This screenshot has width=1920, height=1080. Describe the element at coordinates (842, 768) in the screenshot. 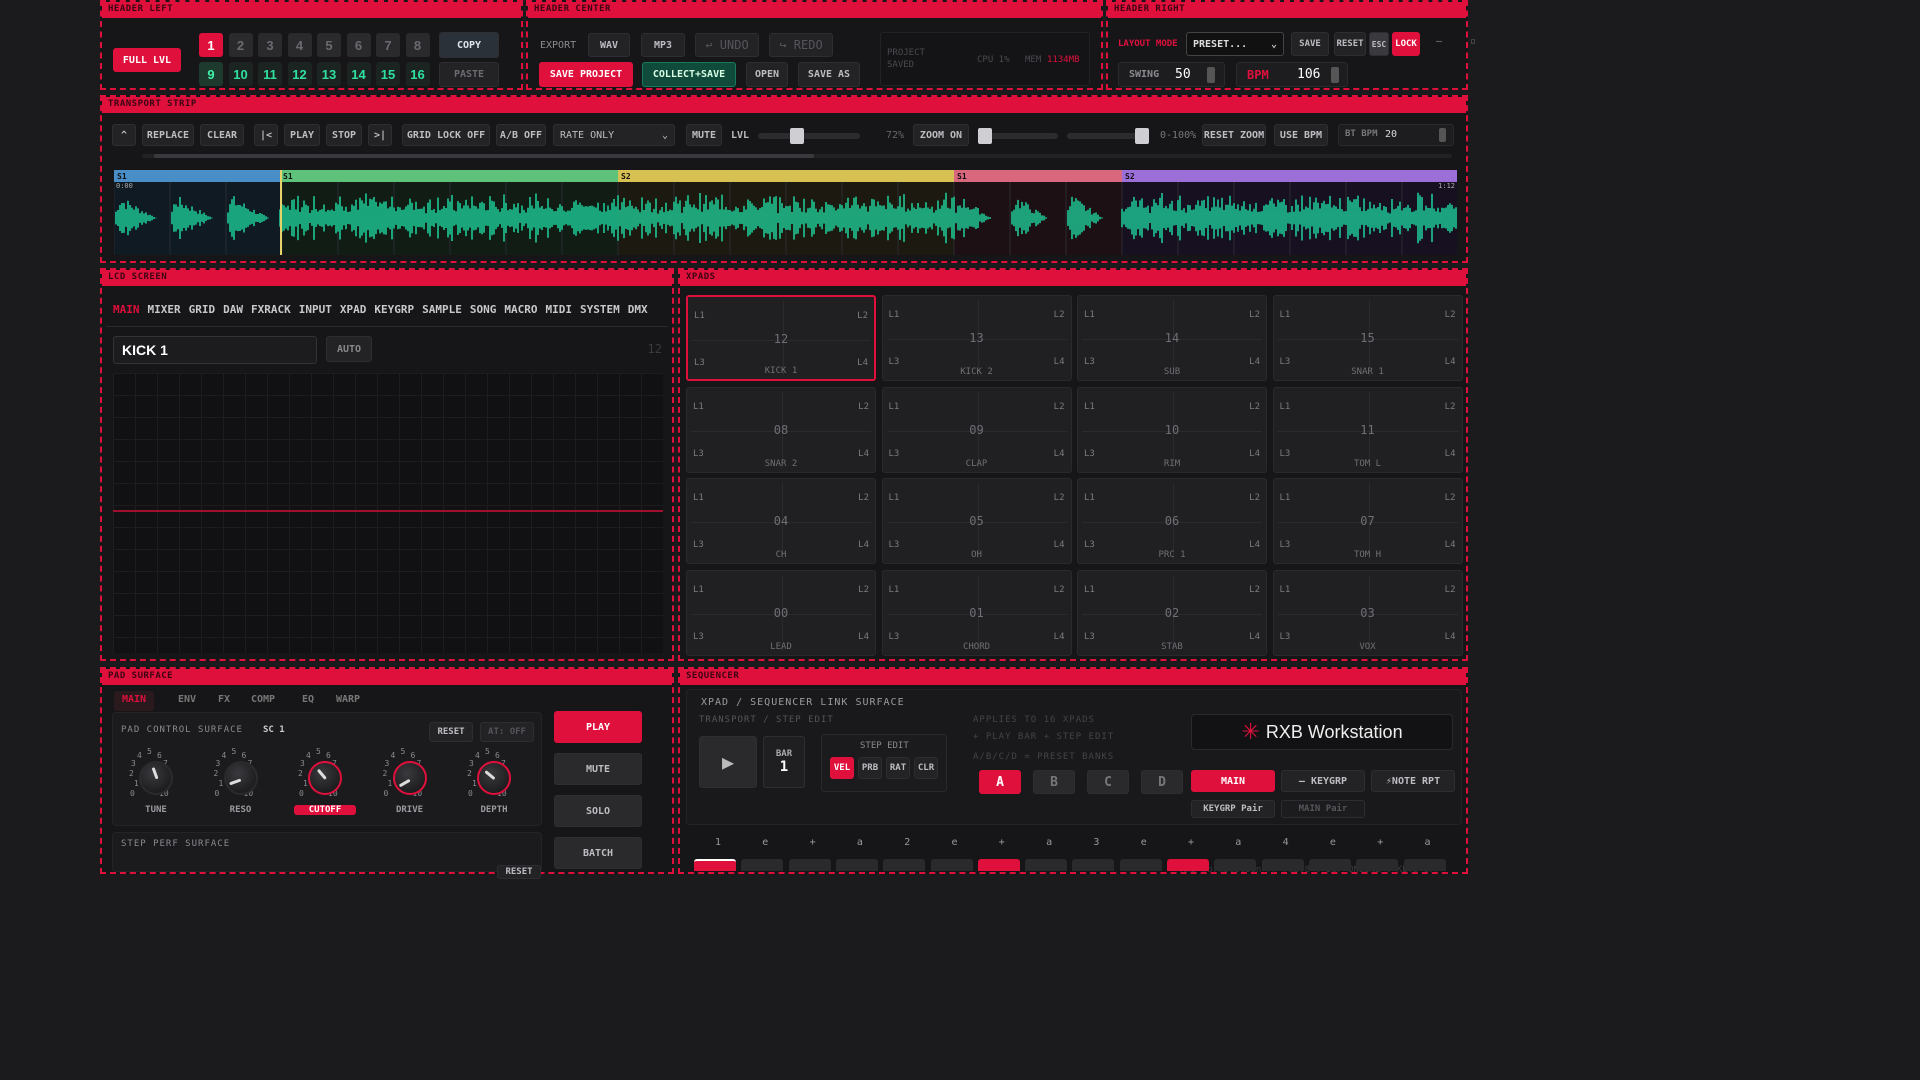

I see `step-vel-button: VEL` at that location.